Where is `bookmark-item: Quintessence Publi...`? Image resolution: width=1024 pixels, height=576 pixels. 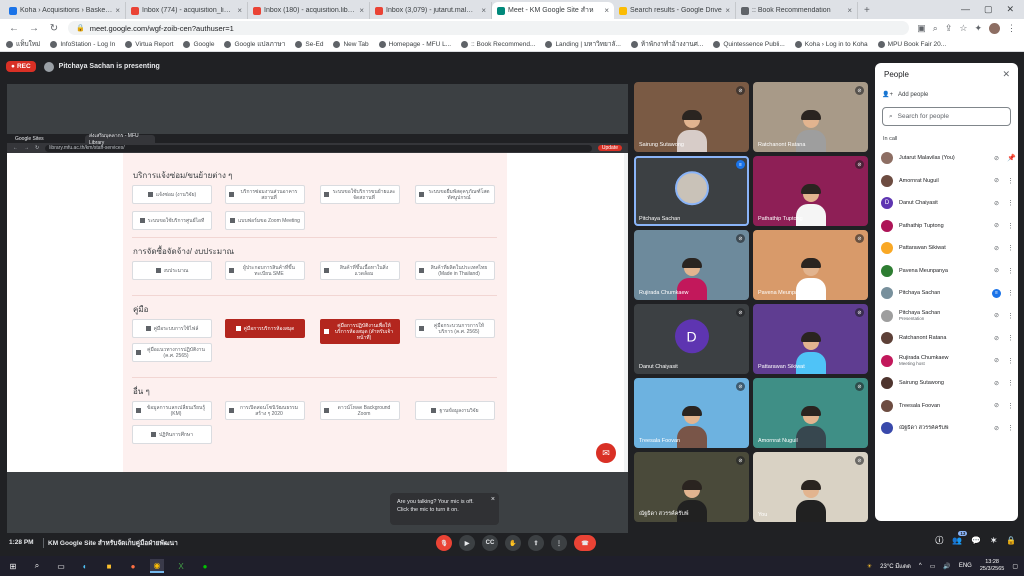 bookmark-item: Quintessence Publi... is located at coordinates (749, 44).